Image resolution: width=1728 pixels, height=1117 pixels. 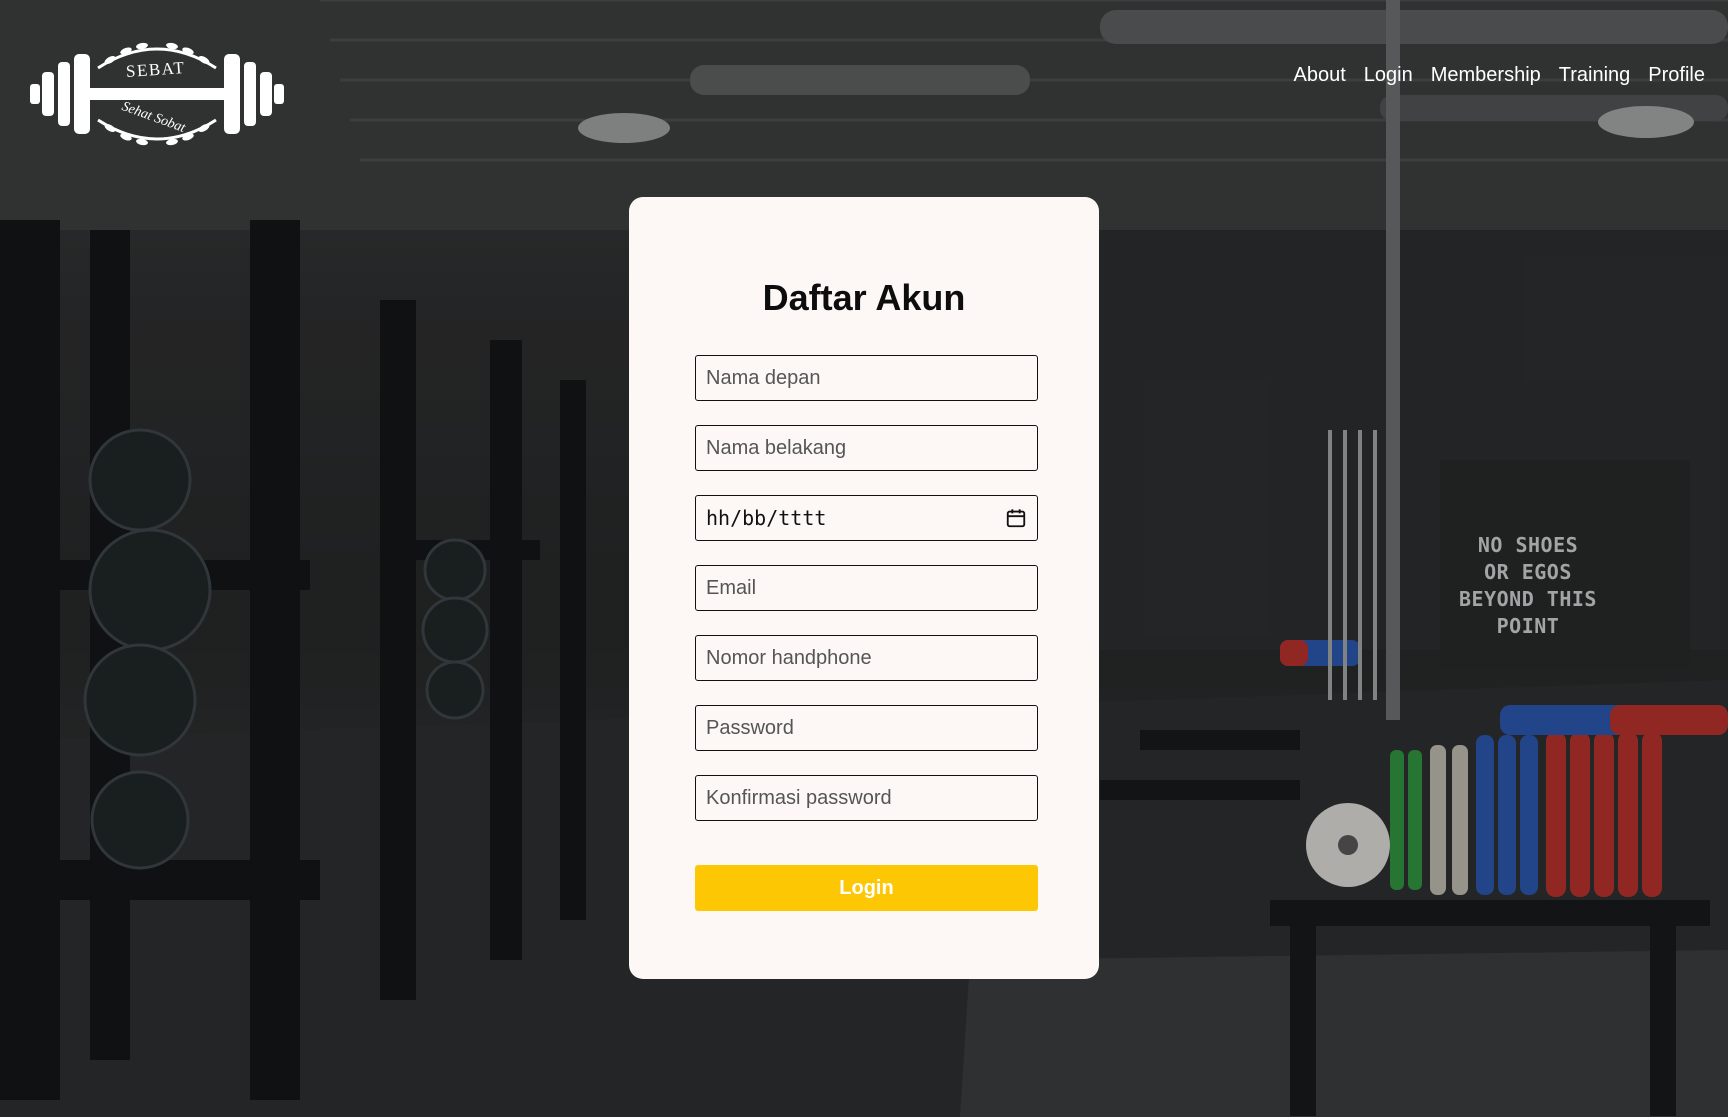 I want to click on nav-link-about: About, so click(x=1320, y=75).